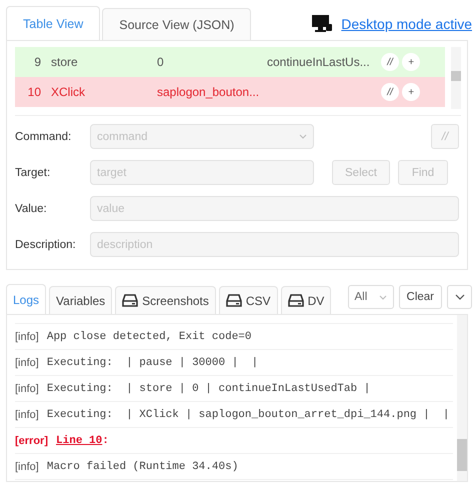  Describe the element at coordinates (46, 244) in the screenshot. I see `field-label: Description:` at that location.